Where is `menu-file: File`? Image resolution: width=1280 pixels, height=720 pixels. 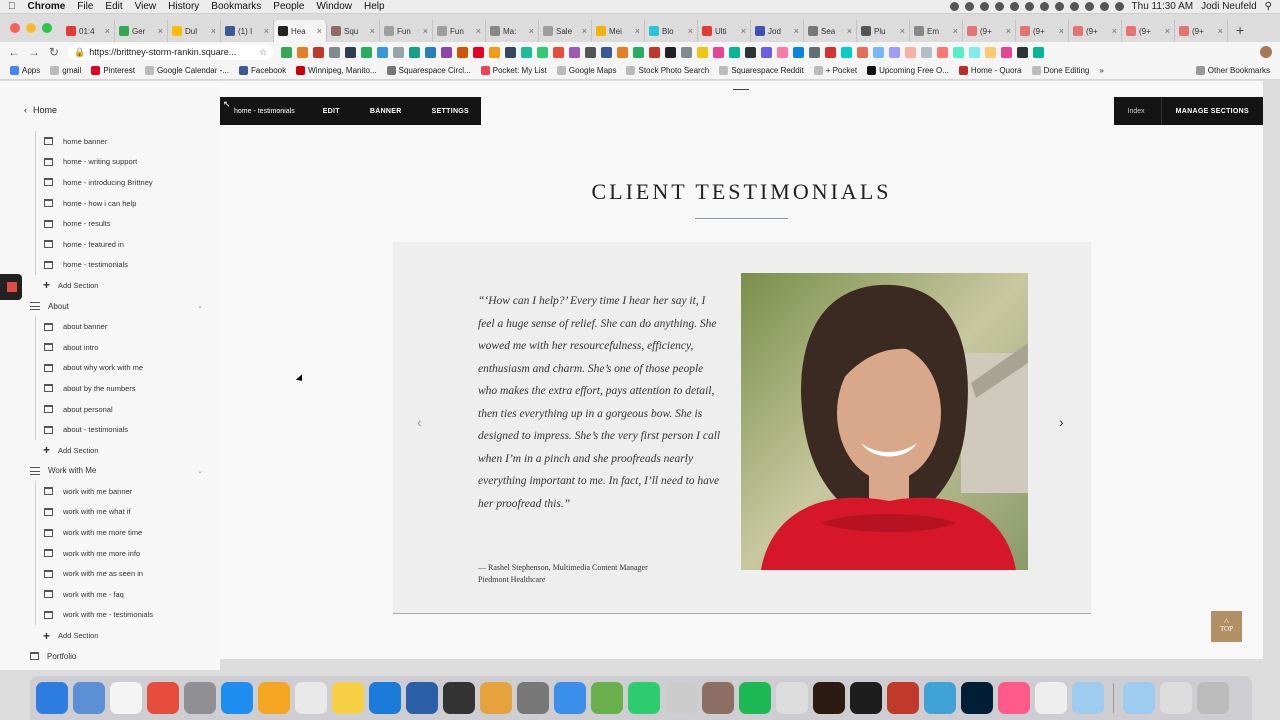
menu-file: File is located at coordinates (85, 6).